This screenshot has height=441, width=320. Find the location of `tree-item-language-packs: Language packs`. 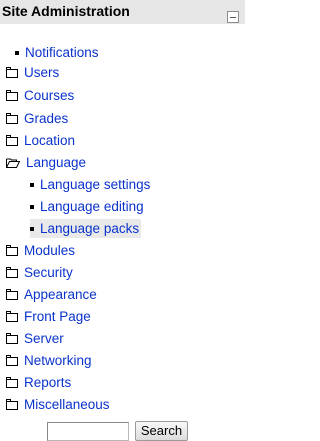

tree-item-language-packs: Language packs is located at coordinates (86, 228).